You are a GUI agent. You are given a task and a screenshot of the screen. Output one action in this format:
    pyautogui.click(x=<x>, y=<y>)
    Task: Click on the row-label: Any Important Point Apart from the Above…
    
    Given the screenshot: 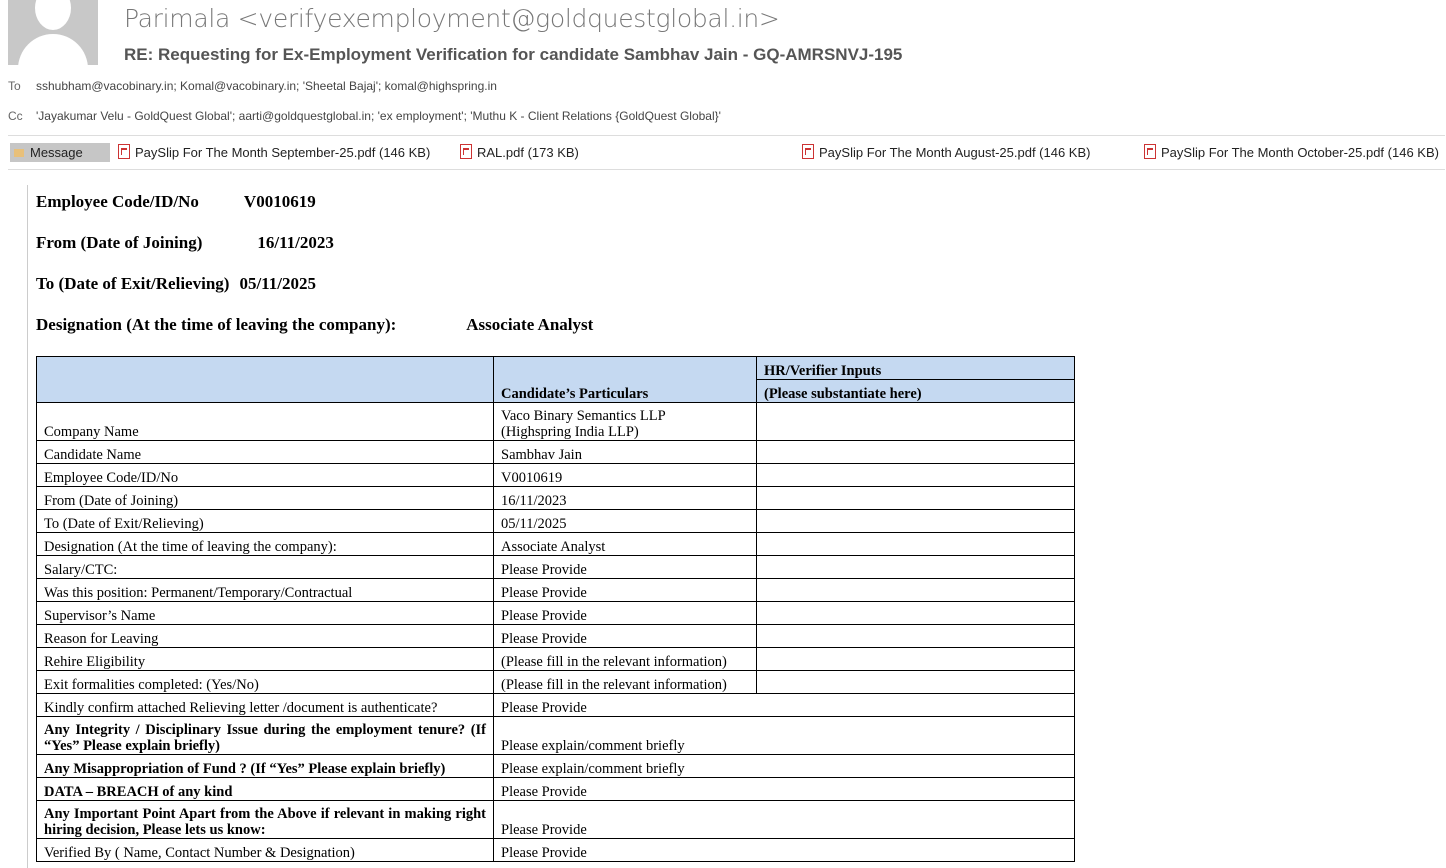 What is the action you would take?
    pyautogui.click(x=265, y=819)
    